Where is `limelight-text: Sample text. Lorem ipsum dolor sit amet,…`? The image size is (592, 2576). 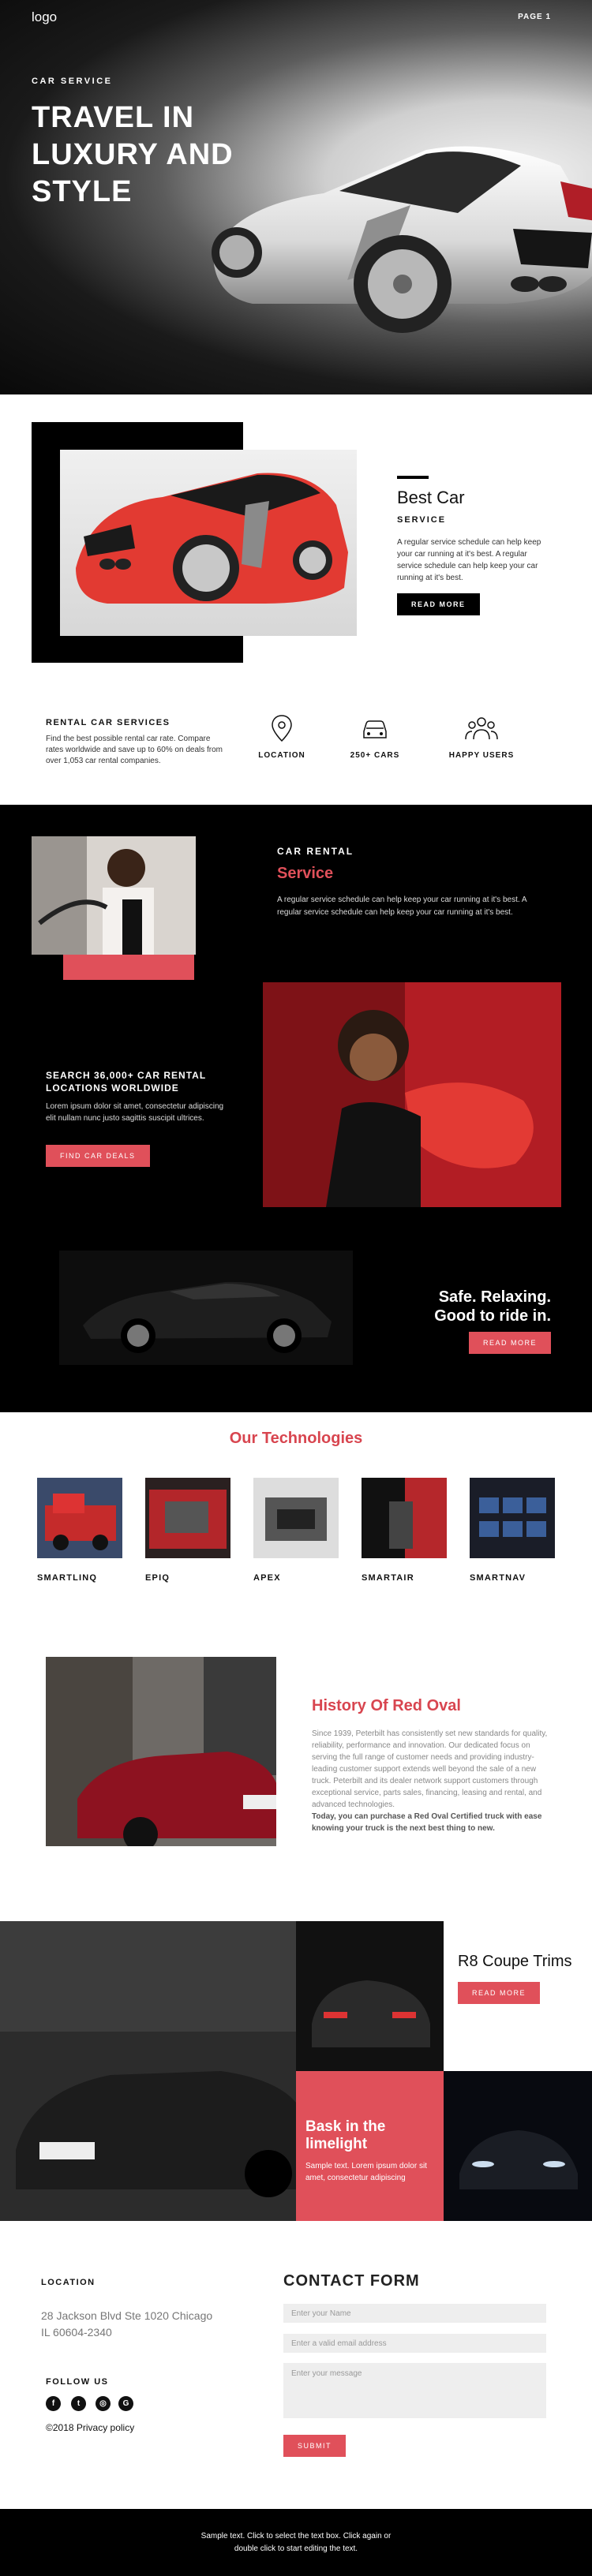 limelight-text: Sample text. Lorem ipsum dolor sit amet,… is located at coordinates (366, 2172).